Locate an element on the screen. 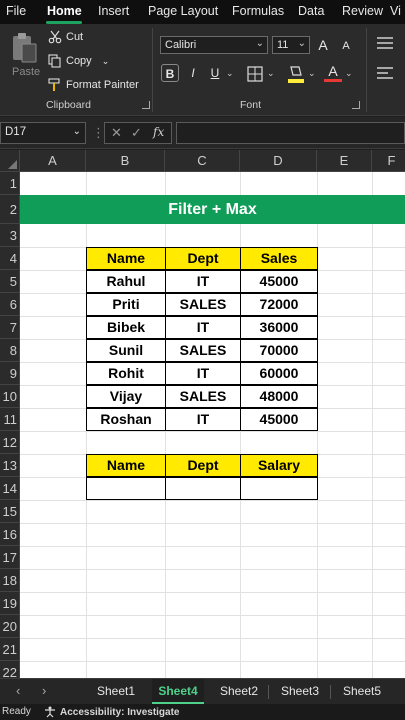 Image resolution: width=405 pixels, height=720 pixels. row-header: 20 is located at coordinates (10, 626).